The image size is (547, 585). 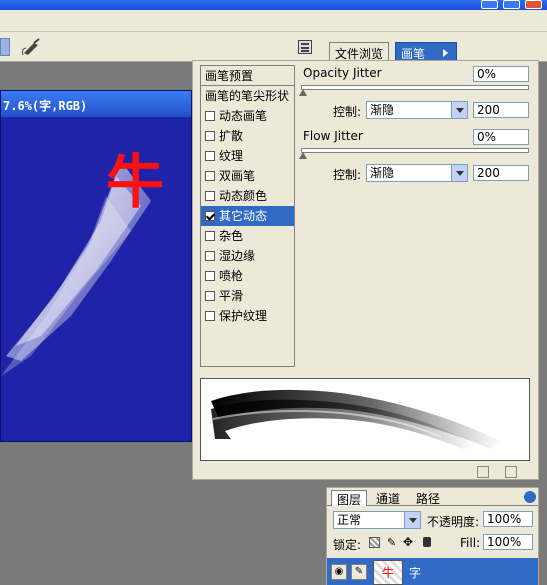 What do you see at coordinates (231, 156) in the screenshot?
I see `brush-option-label: 纹理` at bounding box center [231, 156].